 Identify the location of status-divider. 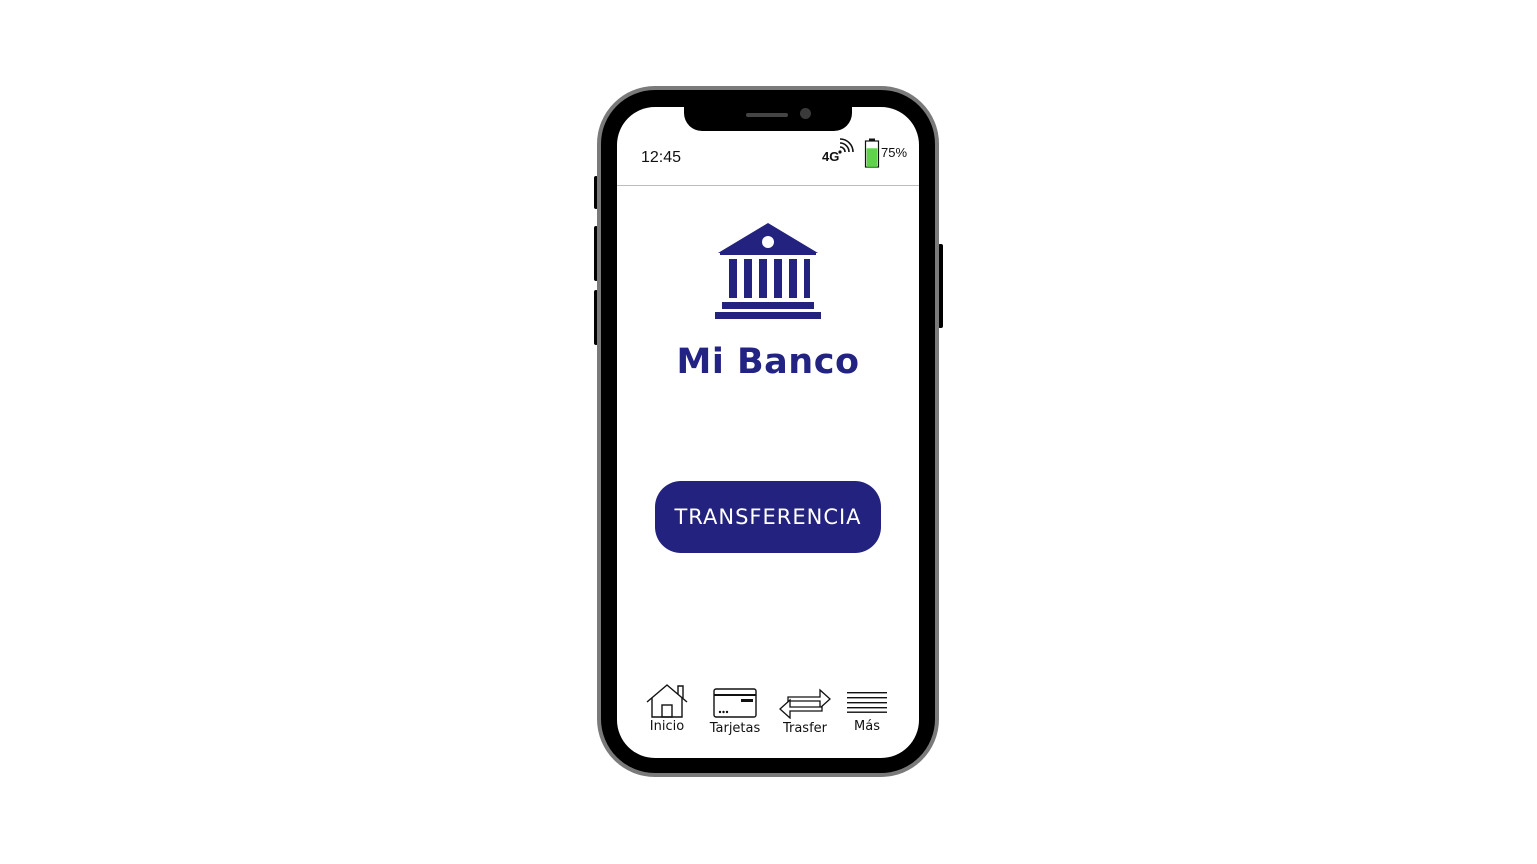
(768, 185).